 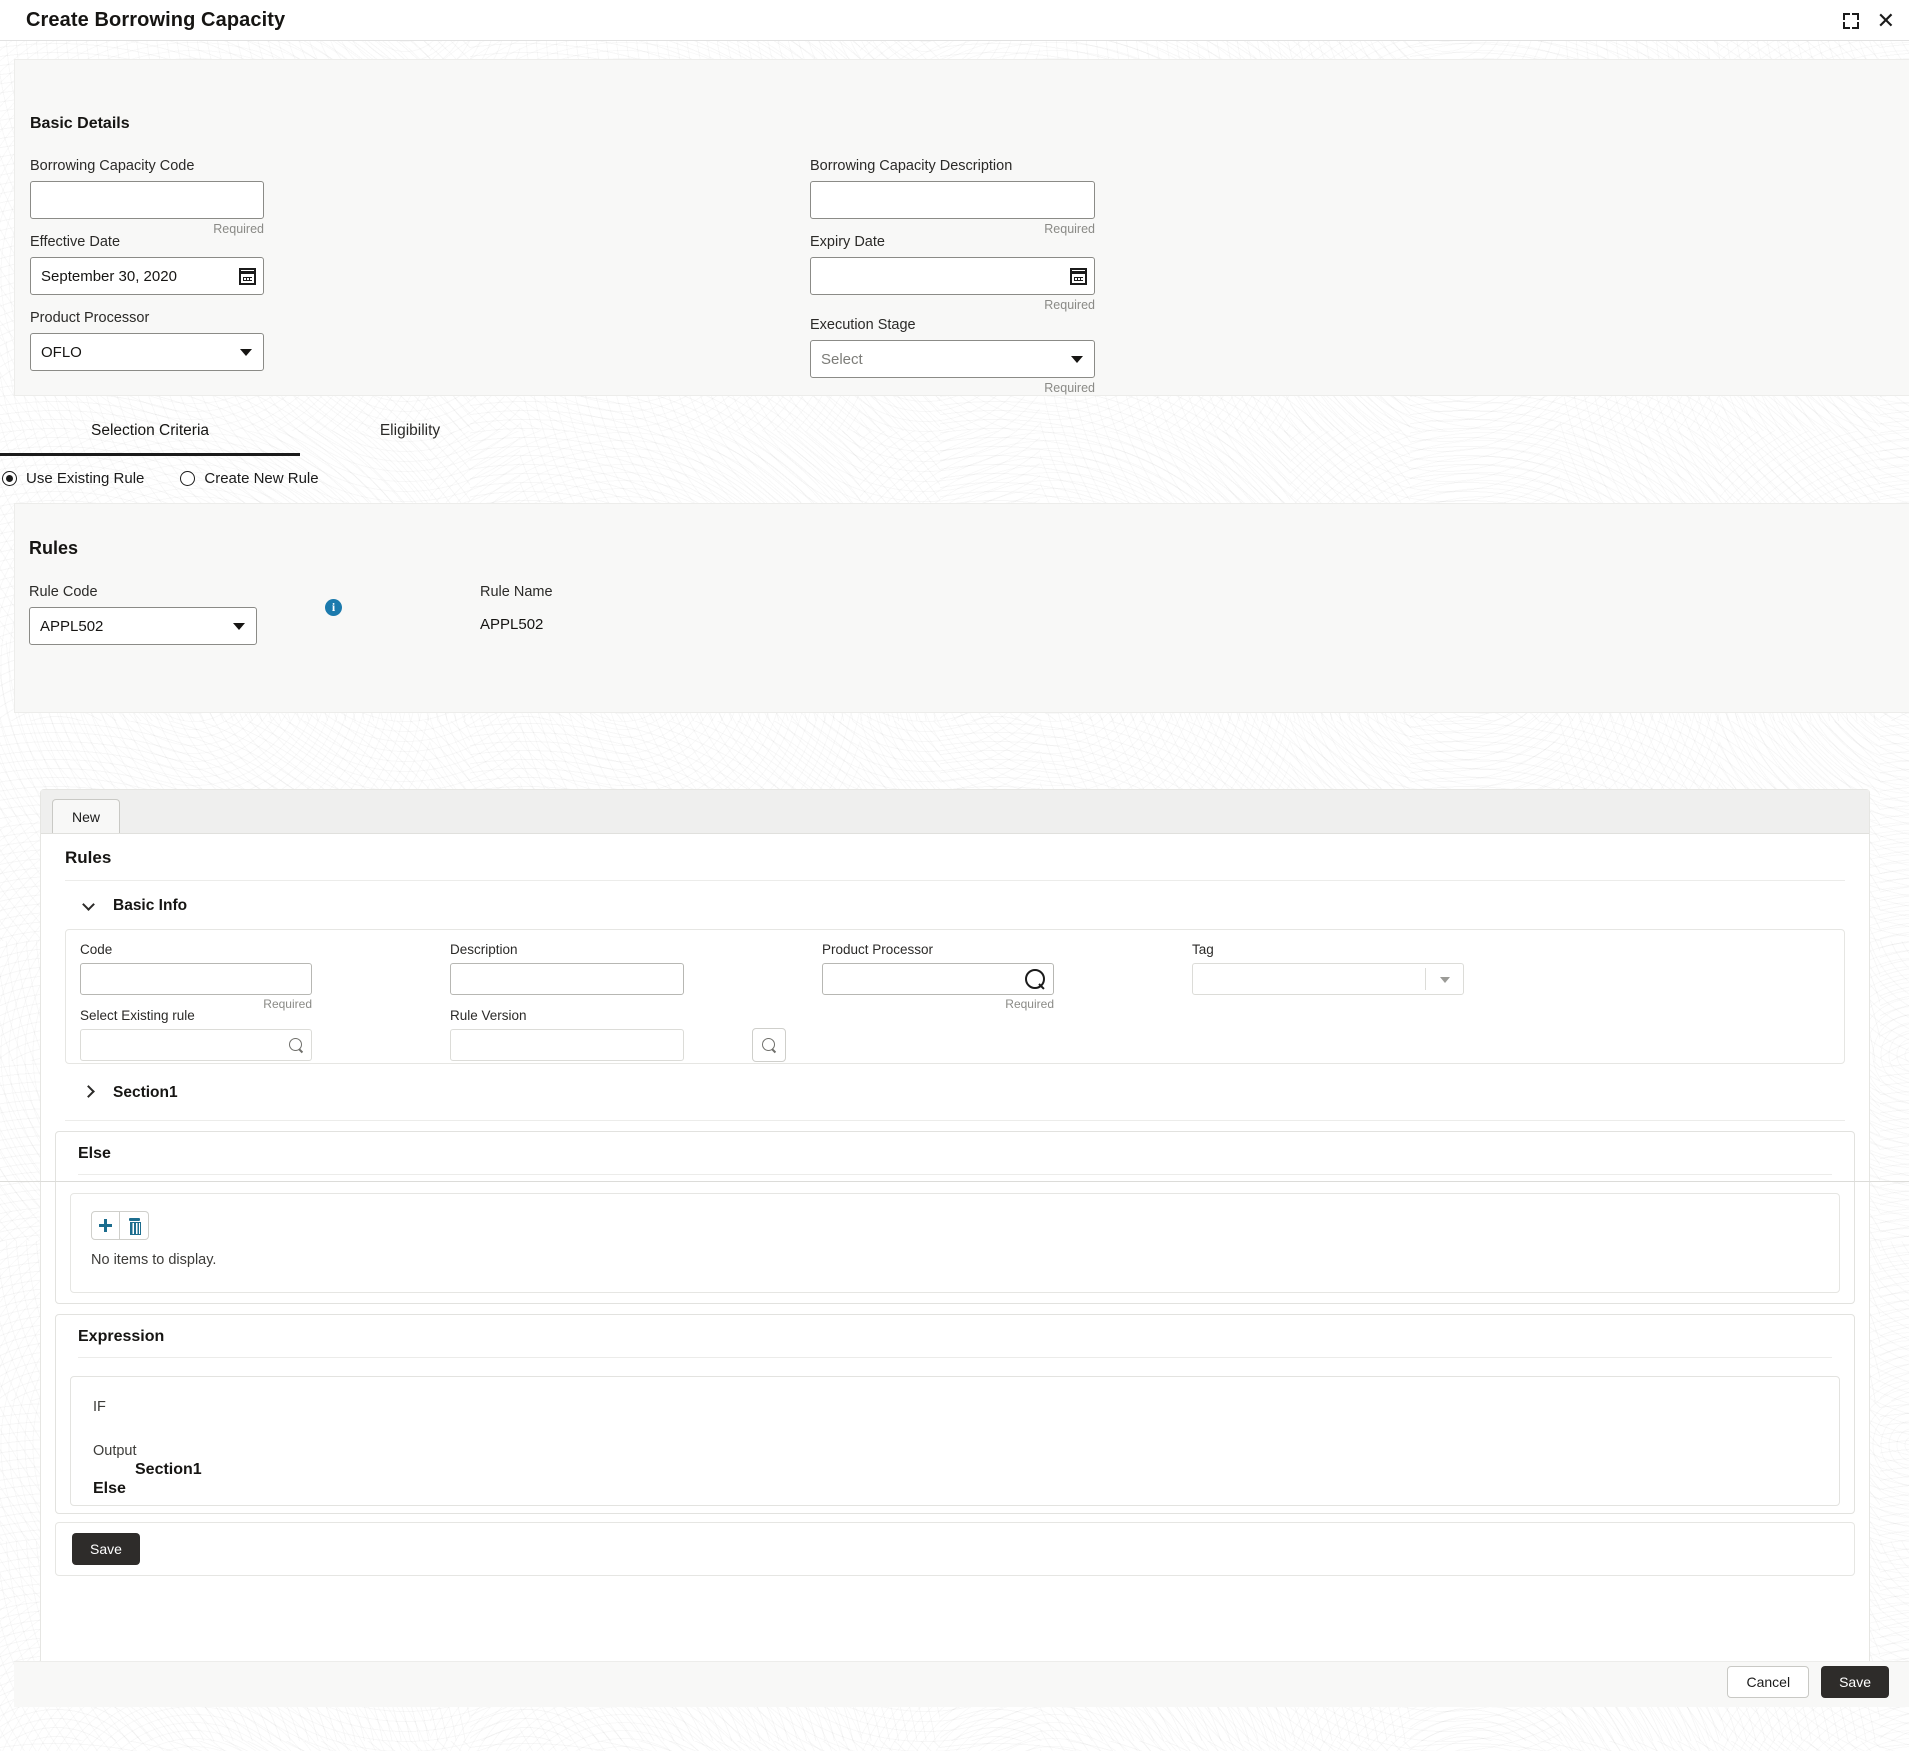 I want to click on field-product-processor: Product Processor OFLO, so click(x=147, y=340).